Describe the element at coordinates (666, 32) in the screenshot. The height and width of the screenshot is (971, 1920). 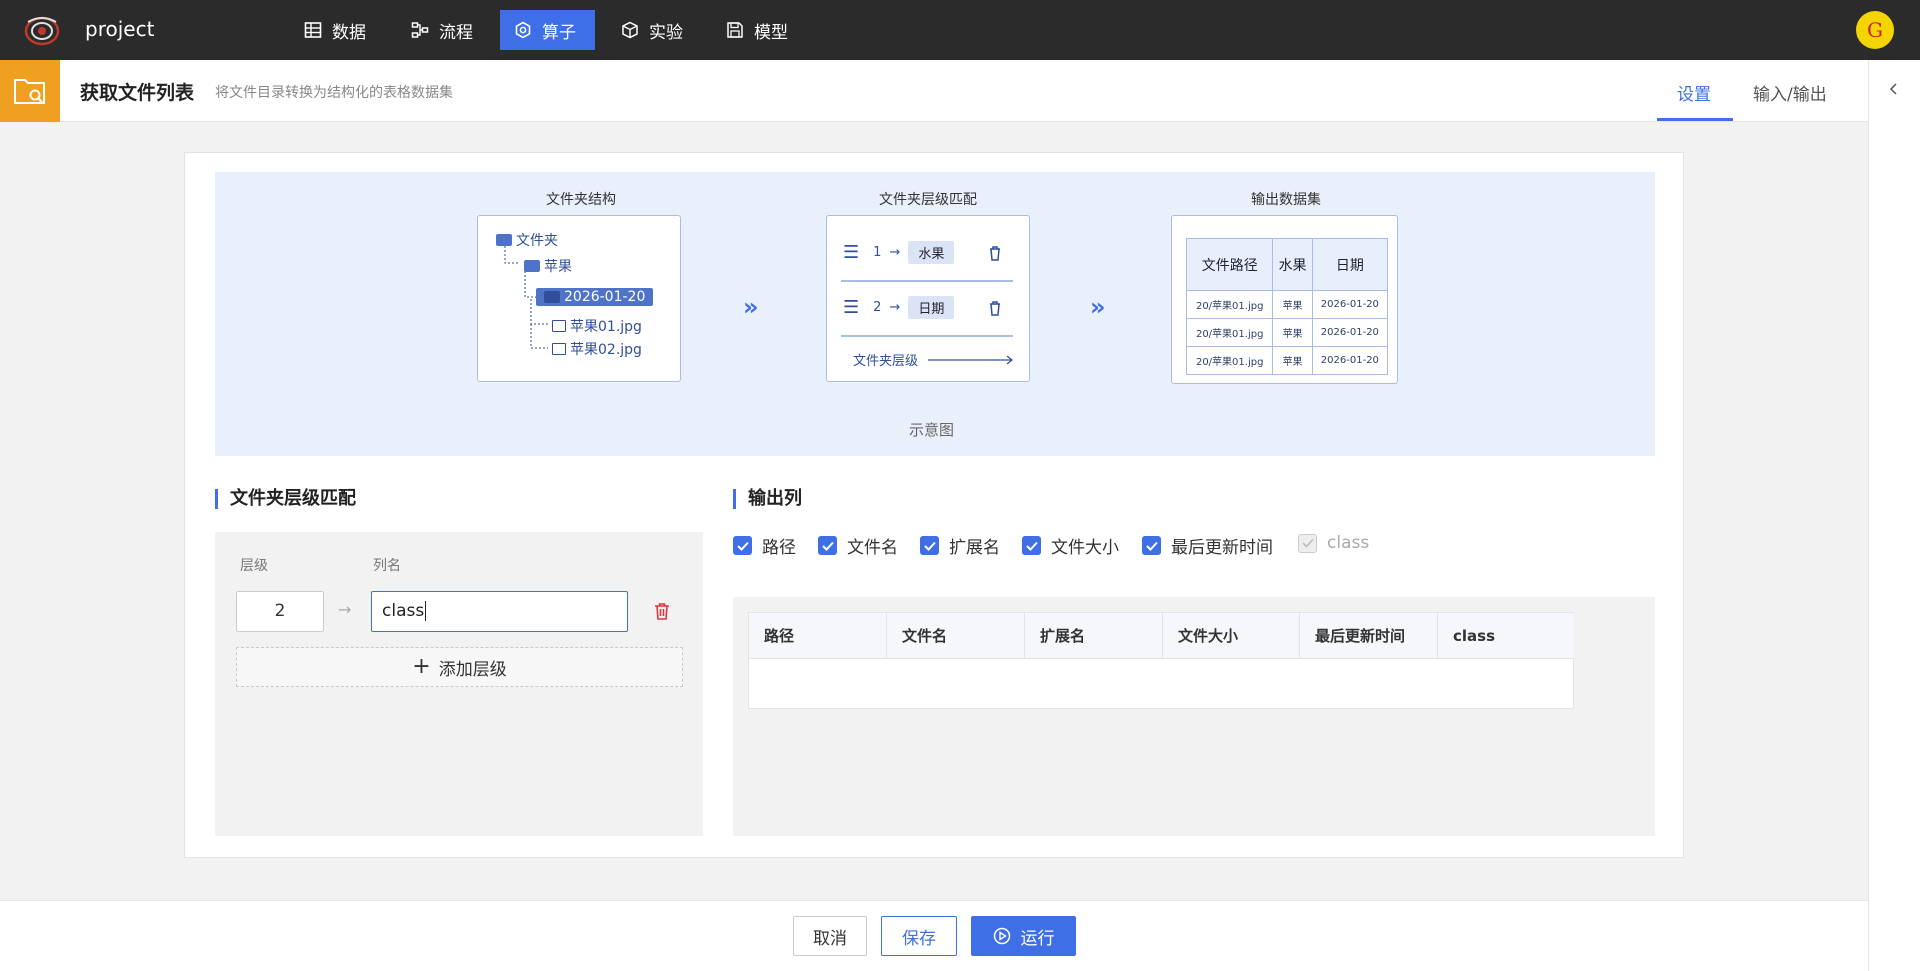
I see `nav-experiment-label: 实验` at that location.